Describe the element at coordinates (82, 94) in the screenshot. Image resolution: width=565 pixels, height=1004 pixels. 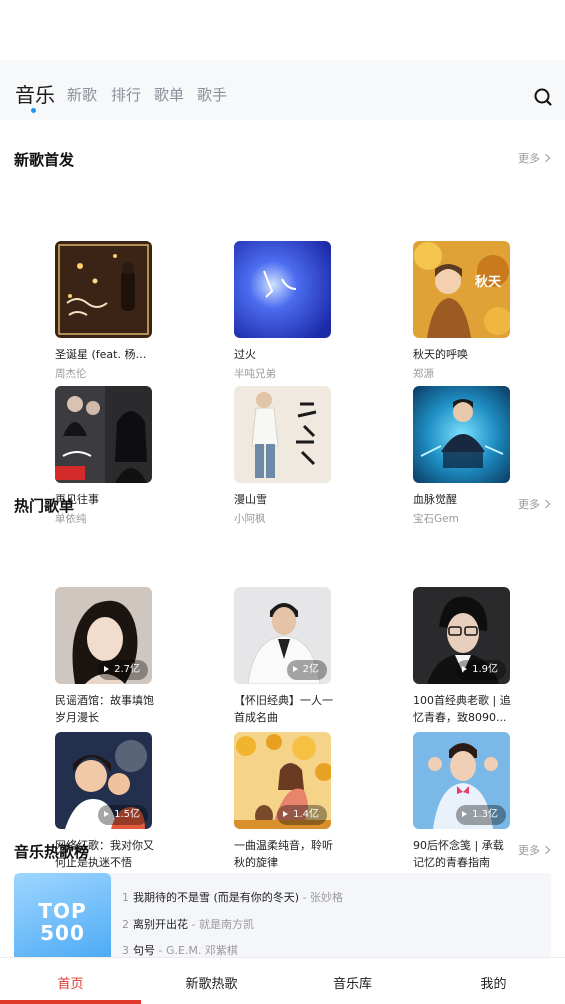
I see `tab-new-songs: 新歌` at that location.